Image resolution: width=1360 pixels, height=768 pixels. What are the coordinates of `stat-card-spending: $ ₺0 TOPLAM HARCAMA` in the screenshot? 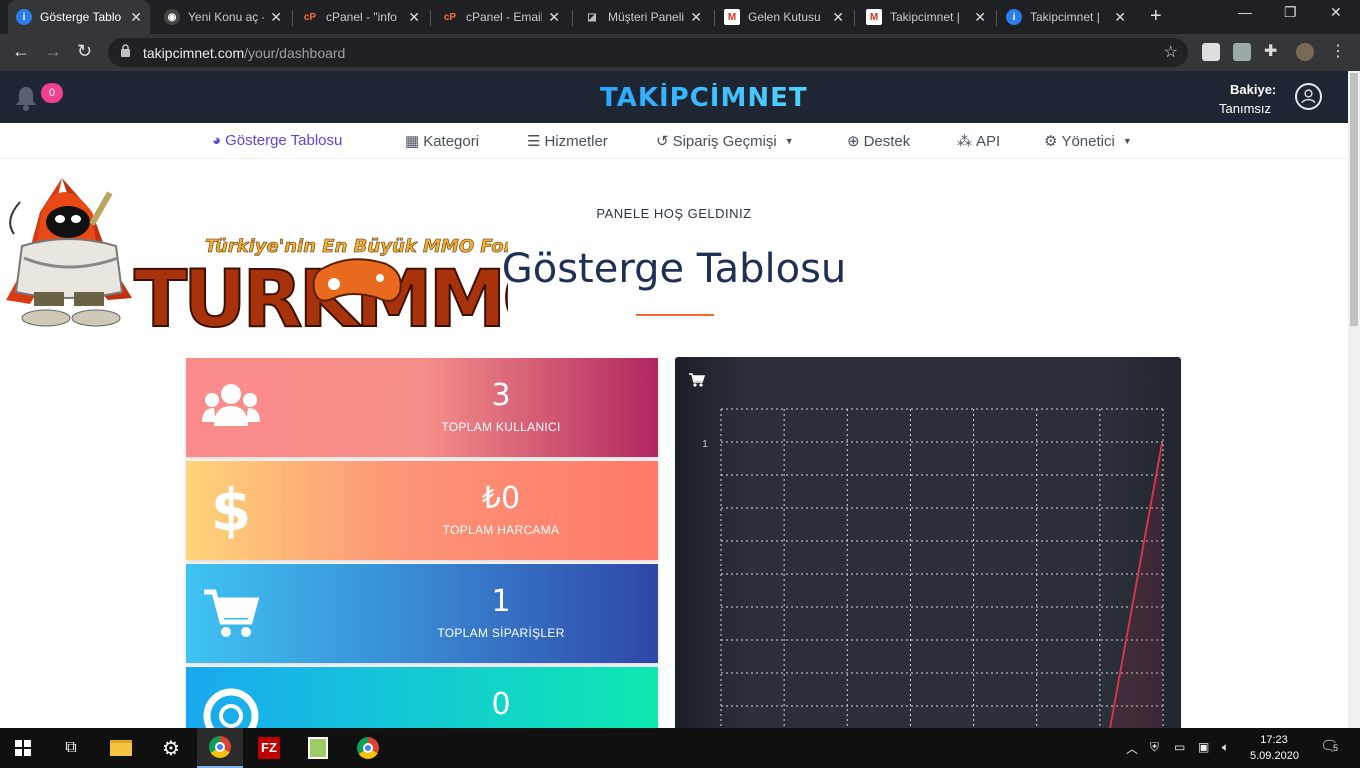 It's located at (422, 510).